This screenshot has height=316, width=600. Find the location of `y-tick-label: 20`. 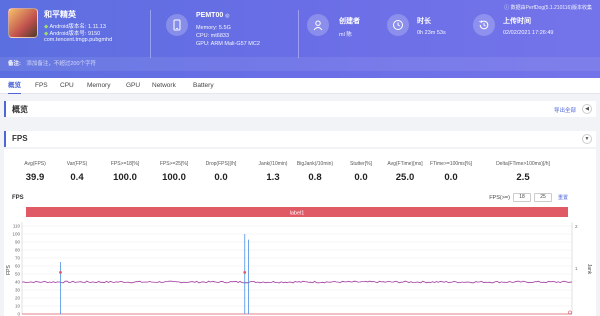

y-tick-label: 20 is located at coordinates (18, 298).